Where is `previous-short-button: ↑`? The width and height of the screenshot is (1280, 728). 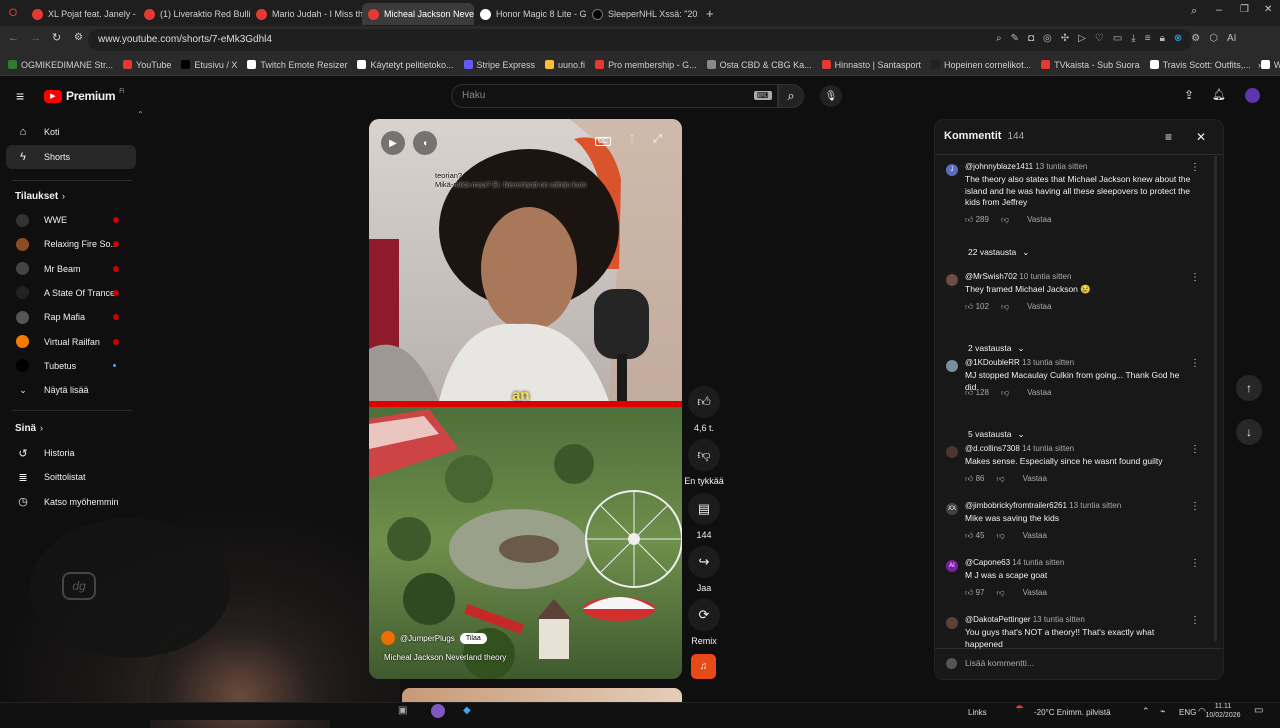
previous-short-button: ↑ is located at coordinates (1249, 388).